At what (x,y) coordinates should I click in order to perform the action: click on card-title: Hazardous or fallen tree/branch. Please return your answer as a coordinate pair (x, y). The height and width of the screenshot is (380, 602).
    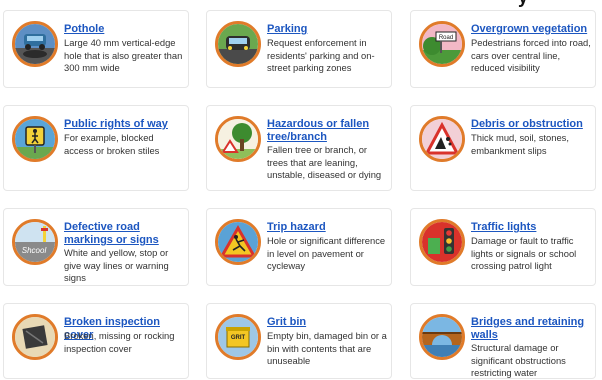
    Looking at the image, I should click on (327, 131).